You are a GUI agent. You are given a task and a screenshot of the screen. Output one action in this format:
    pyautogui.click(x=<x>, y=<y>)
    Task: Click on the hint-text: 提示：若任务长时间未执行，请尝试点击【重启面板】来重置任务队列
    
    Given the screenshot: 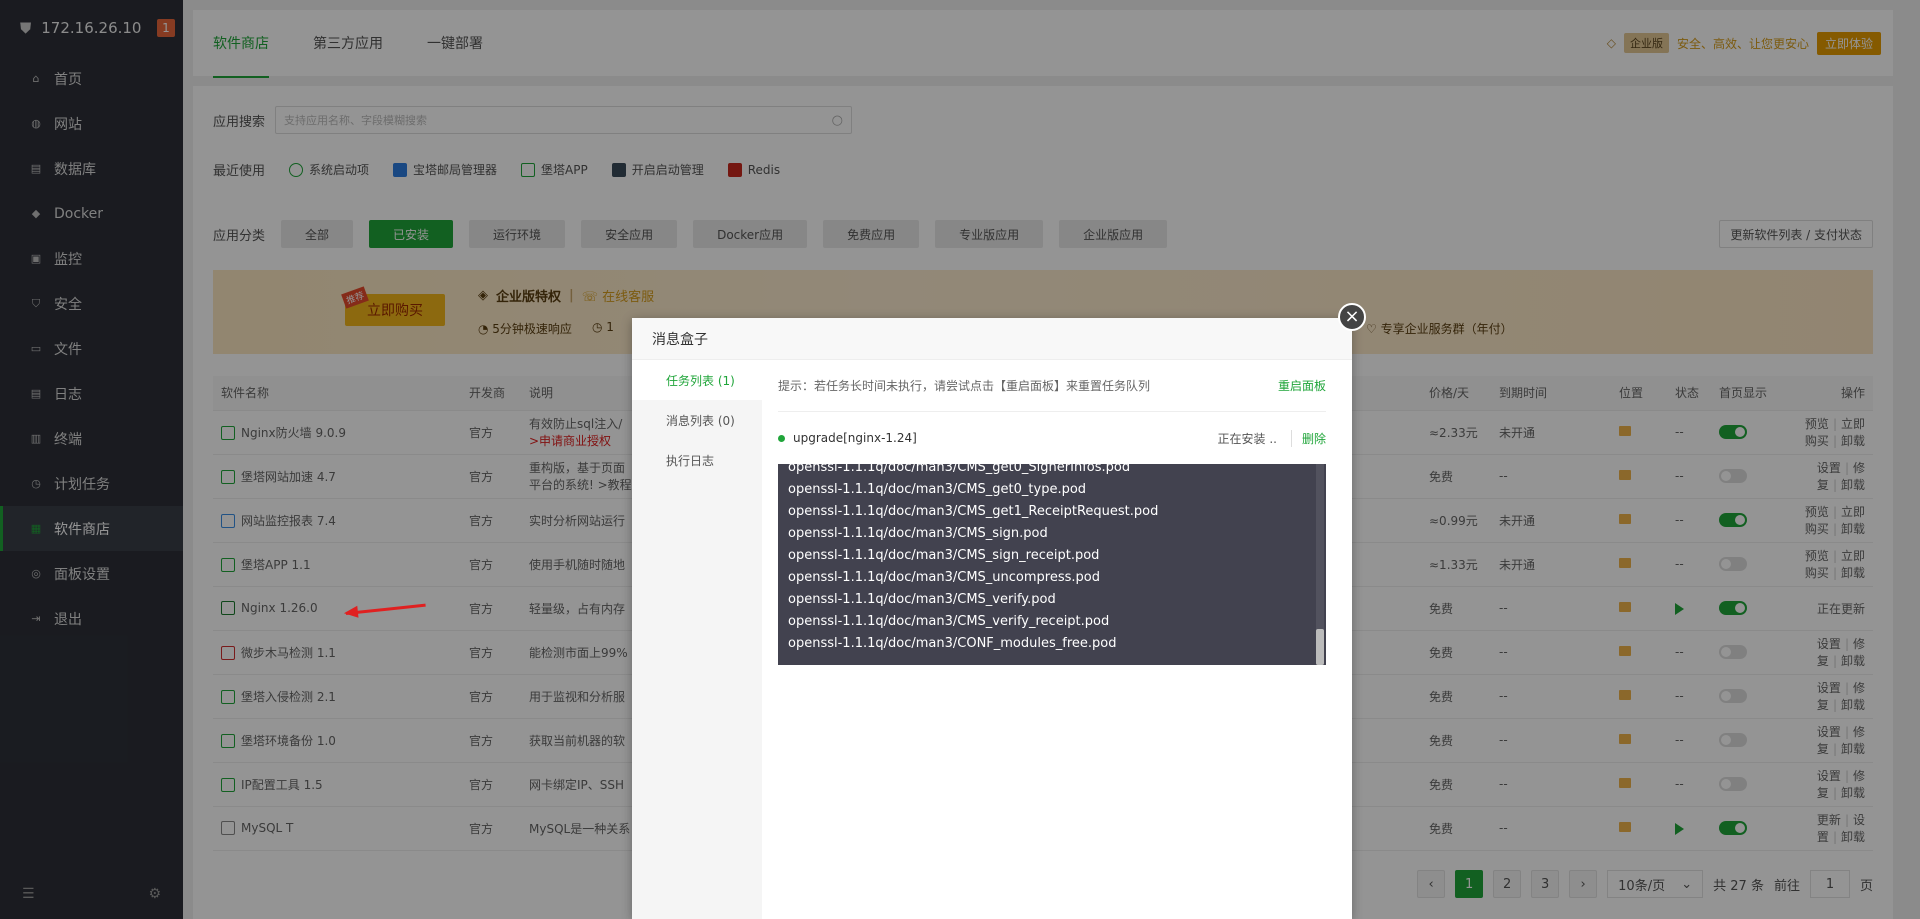 What is the action you would take?
    pyautogui.click(x=964, y=386)
    